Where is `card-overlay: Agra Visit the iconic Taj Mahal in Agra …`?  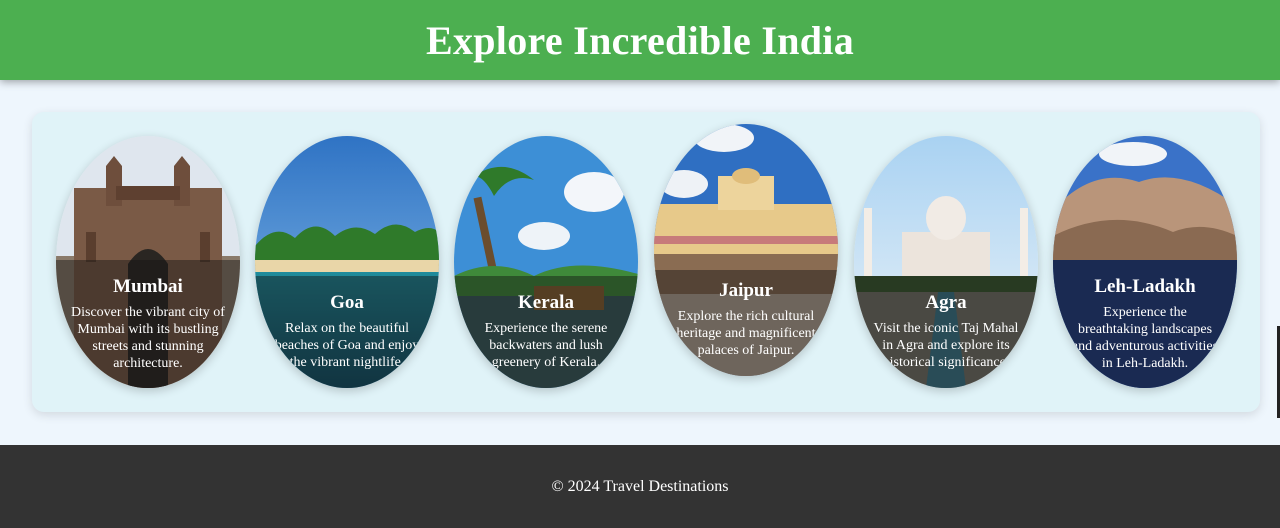 card-overlay: Agra Visit the iconic Taj Mahal in Agra … is located at coordinates (946, 332).